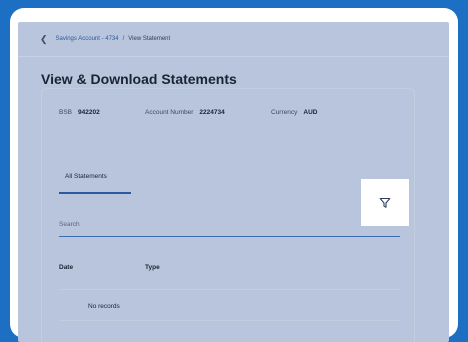 The image size is (468, 342). I want to click on filter-icon, so click(385, 202).